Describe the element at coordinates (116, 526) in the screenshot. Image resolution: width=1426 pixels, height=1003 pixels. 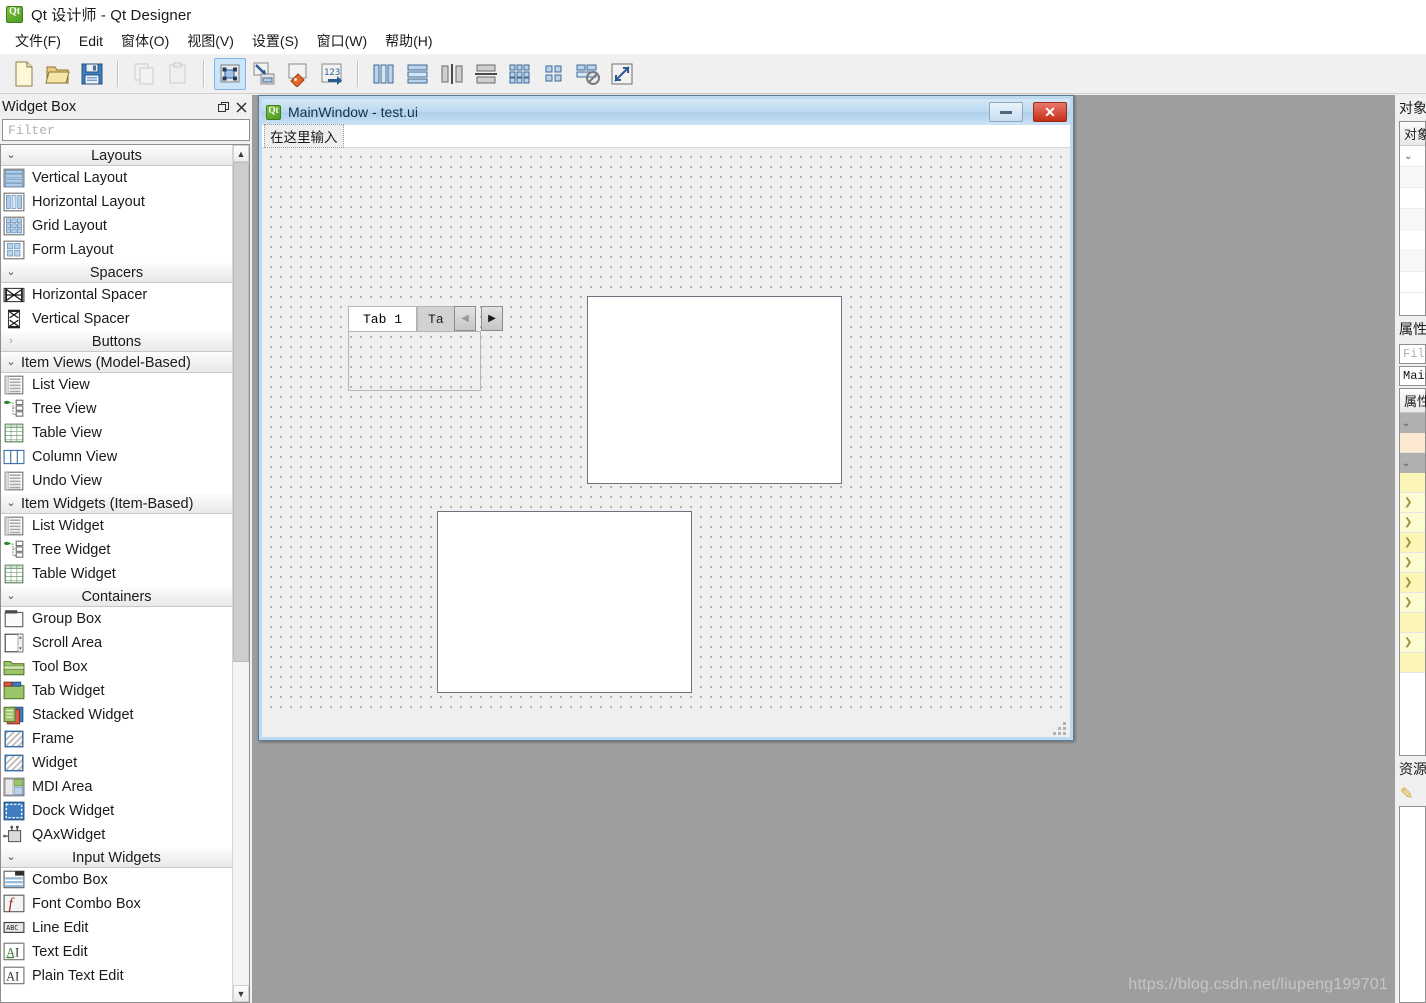
I see `widget-item-list-widget: List Widget` at that location.